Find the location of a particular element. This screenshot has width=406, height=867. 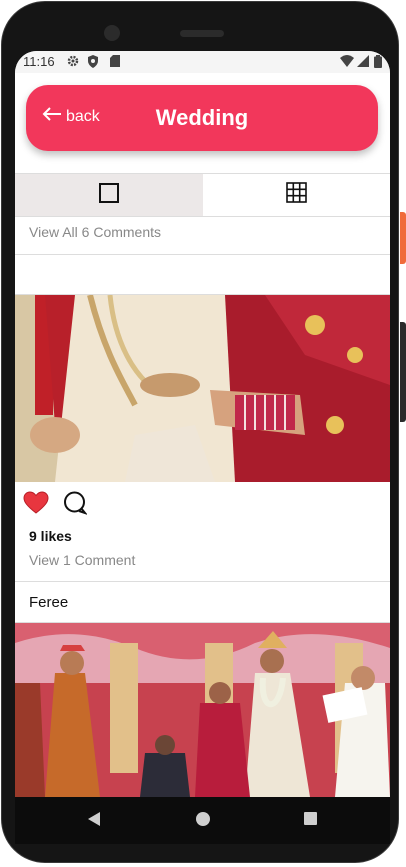

battery-icon is located at coordinates (378, 63).